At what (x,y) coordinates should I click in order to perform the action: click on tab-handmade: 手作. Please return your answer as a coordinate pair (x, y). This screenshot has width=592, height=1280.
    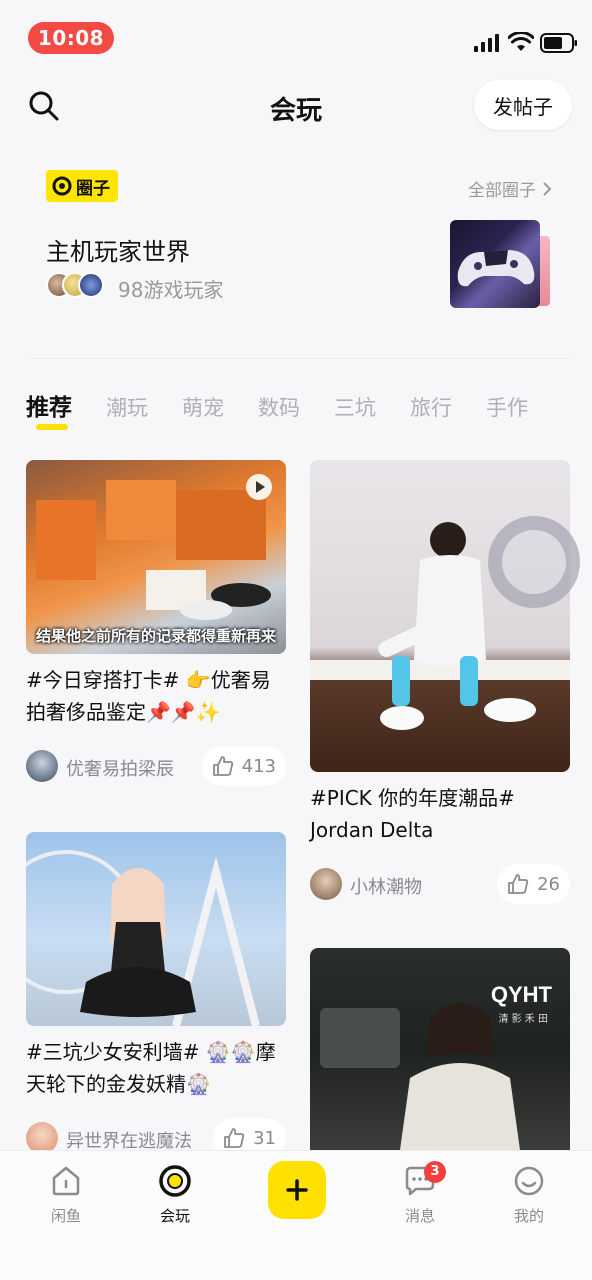
    Looking at the image, I should click on (507, 407).